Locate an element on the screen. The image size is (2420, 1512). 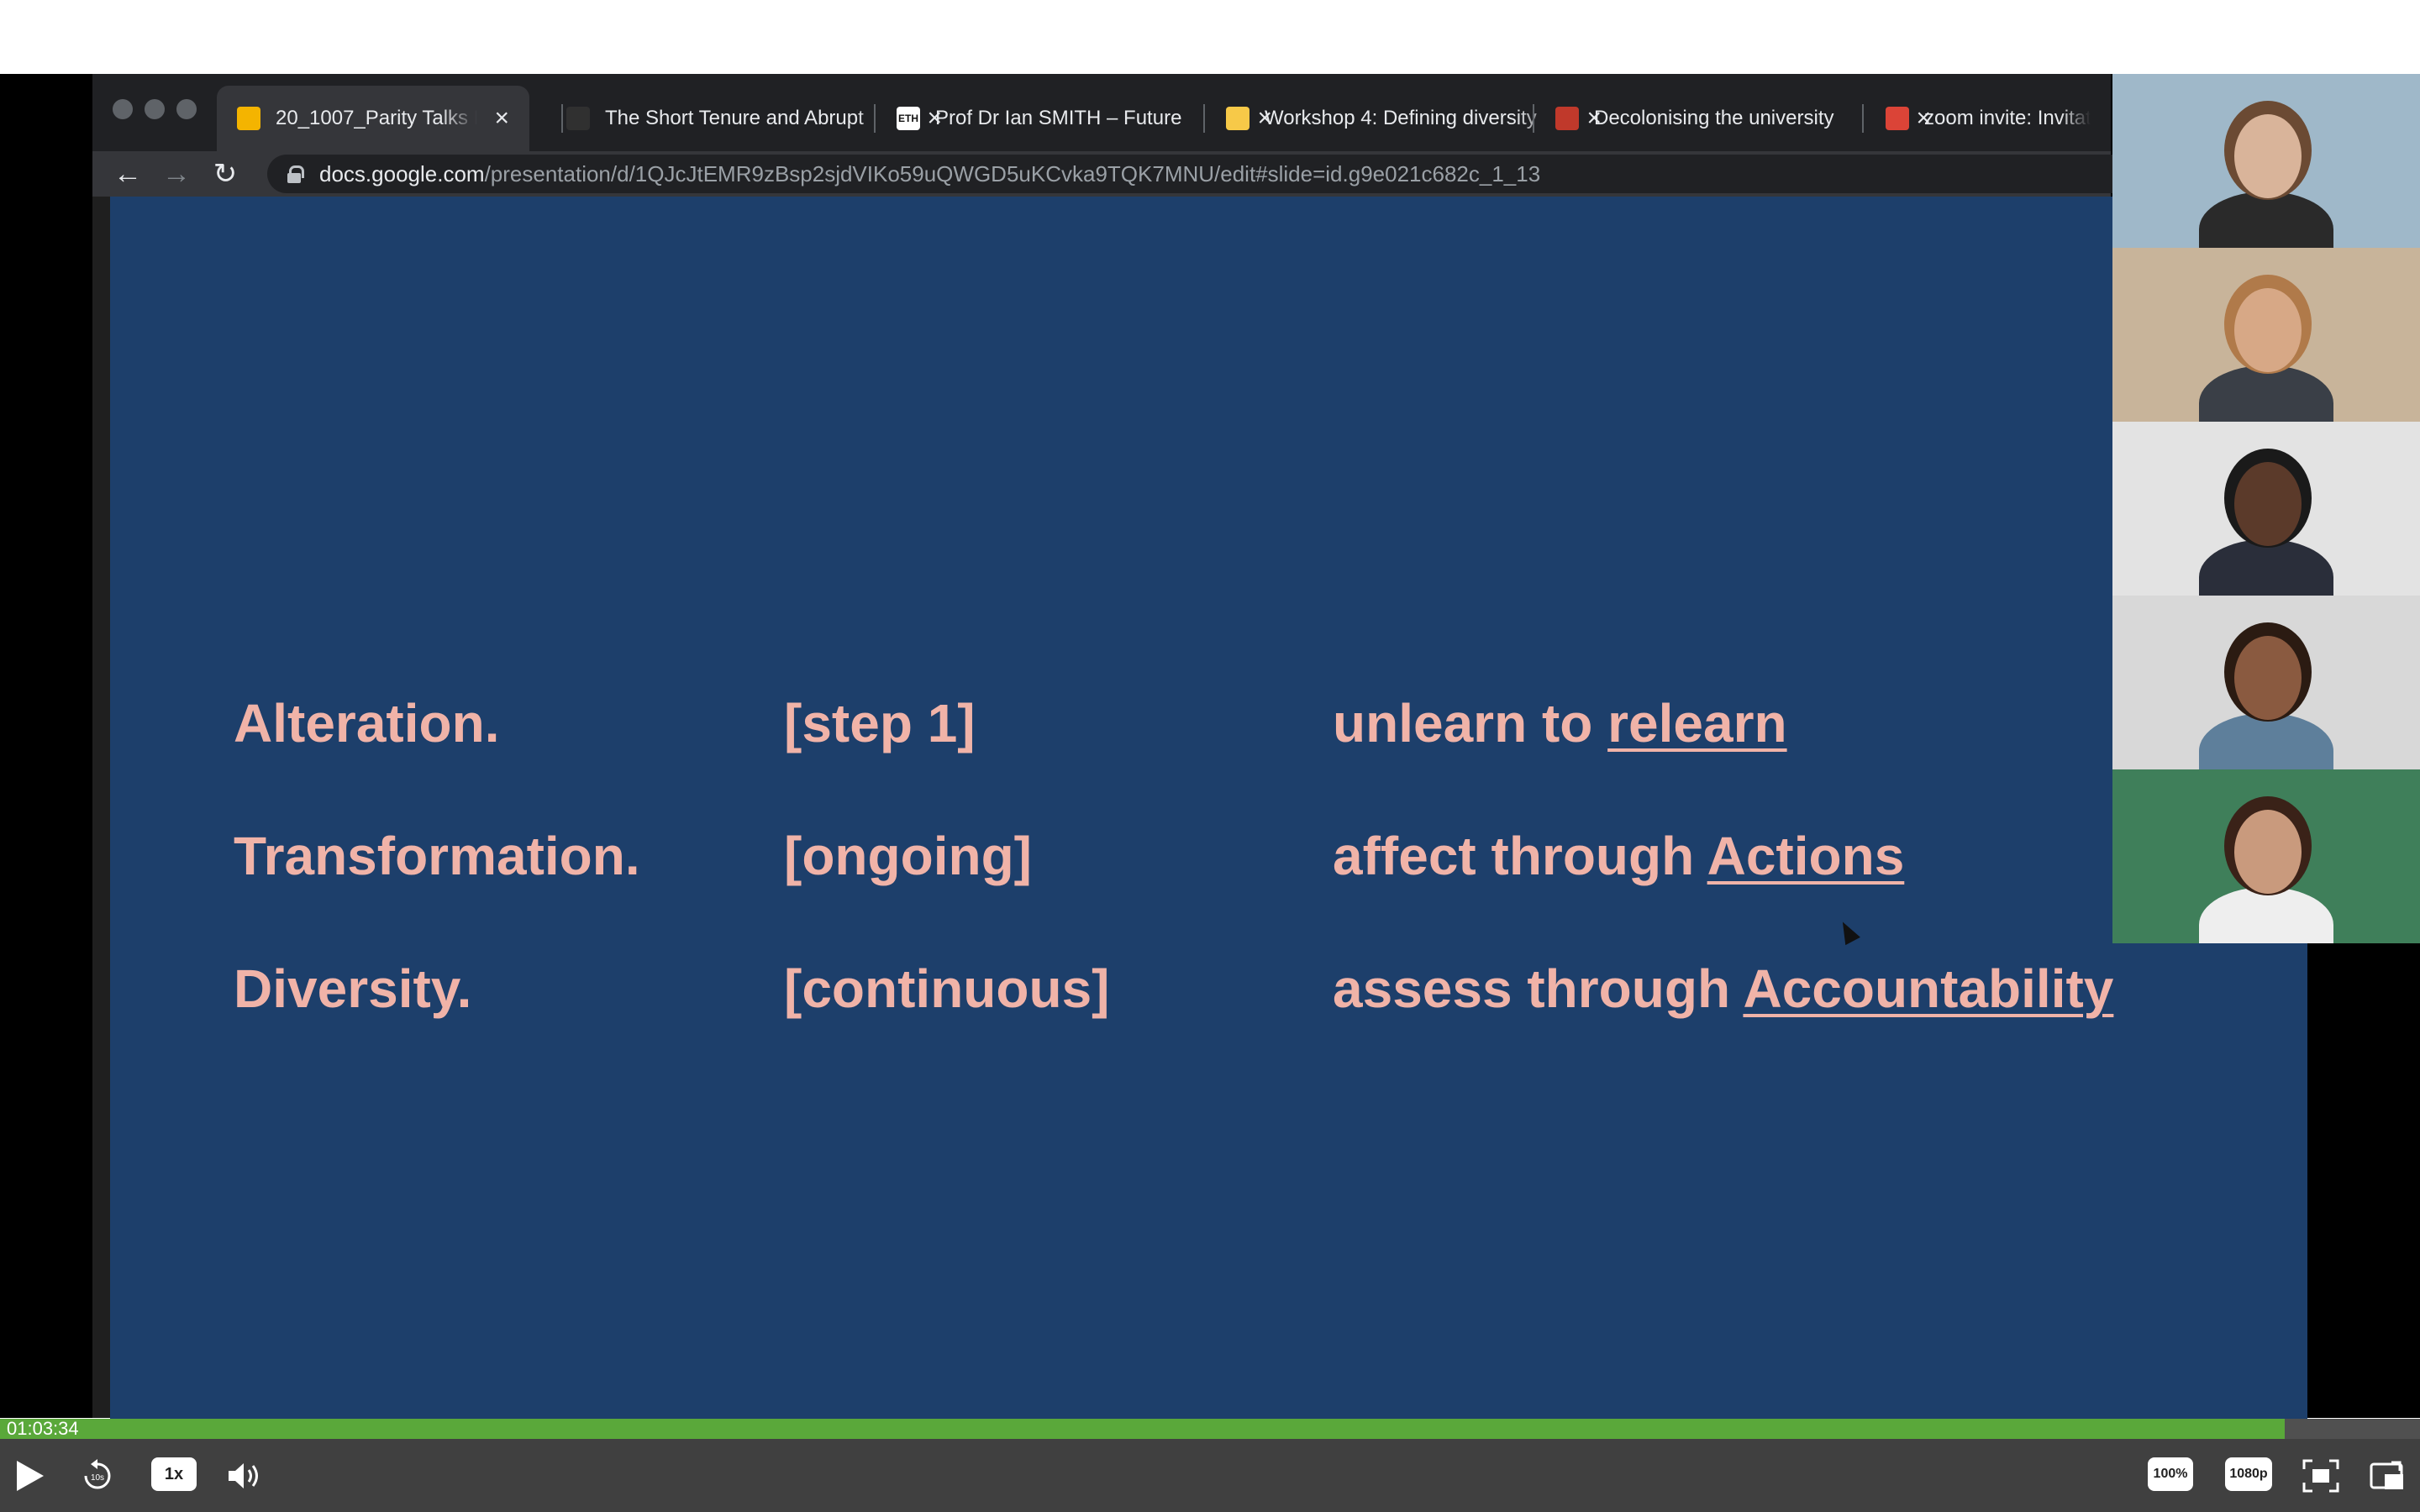
actions-link: Actions is located at coordinates (1806, 856).